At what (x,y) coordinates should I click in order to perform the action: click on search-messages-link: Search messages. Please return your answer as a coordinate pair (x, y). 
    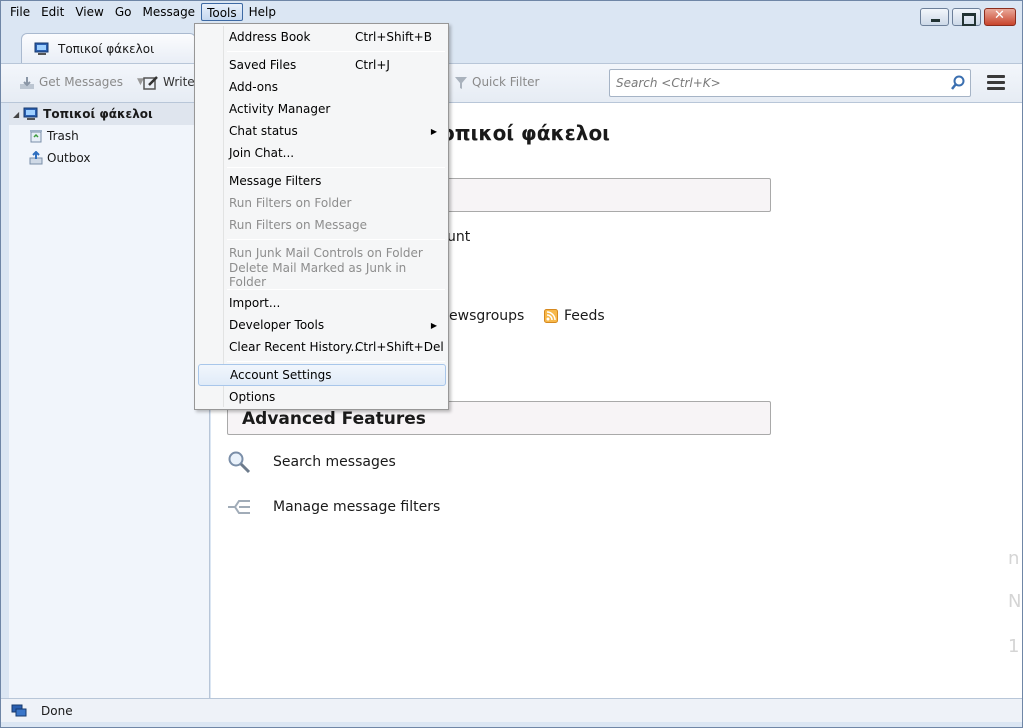
    Looking at the image, I should click on (311, 462).